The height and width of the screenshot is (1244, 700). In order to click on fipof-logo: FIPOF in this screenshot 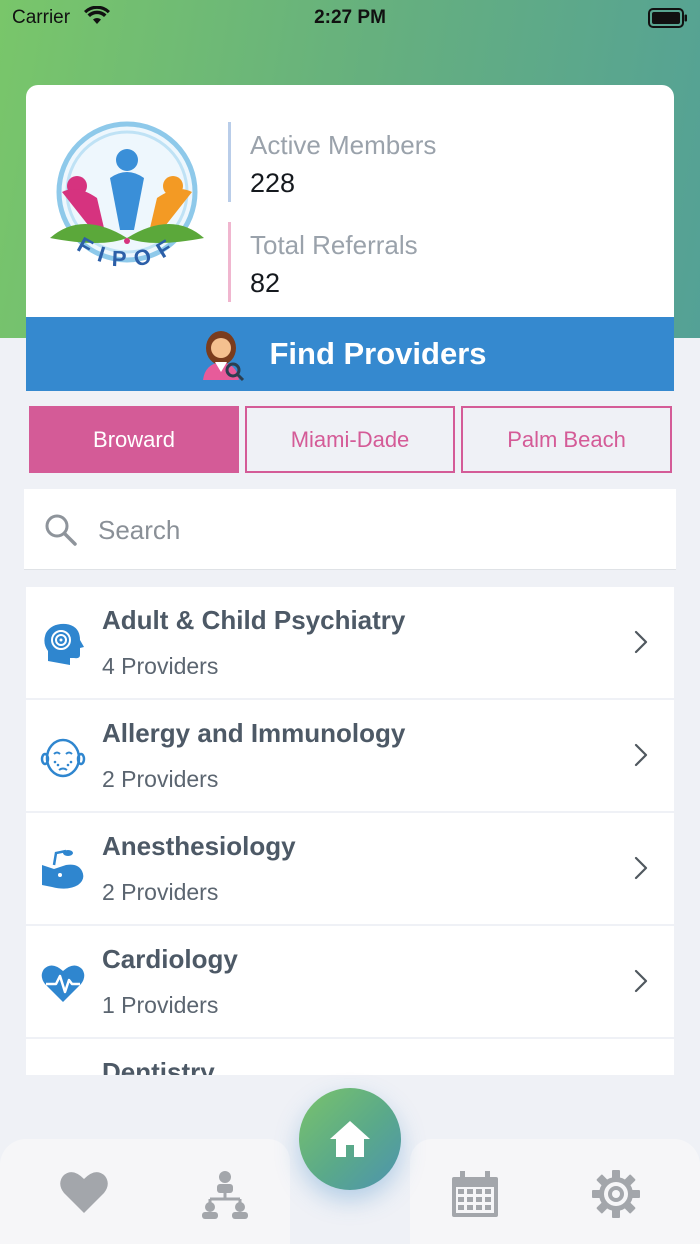, I will do `click(127, 196)`.